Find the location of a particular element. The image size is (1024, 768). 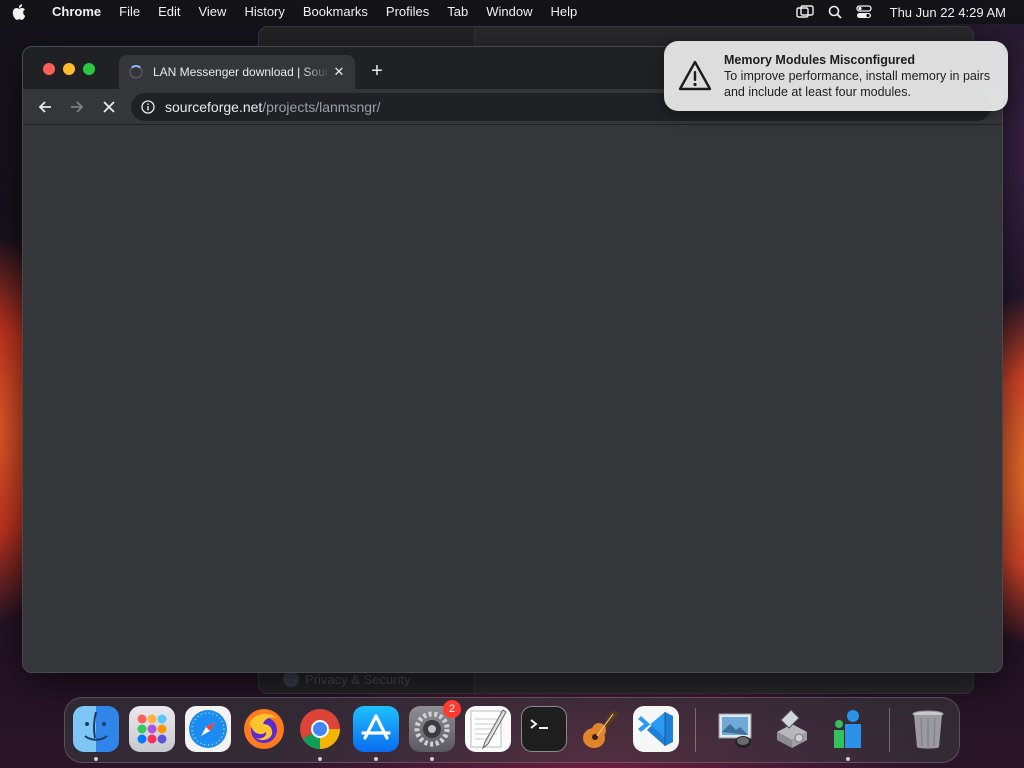

people-icon is located at coordinates (848, 733).